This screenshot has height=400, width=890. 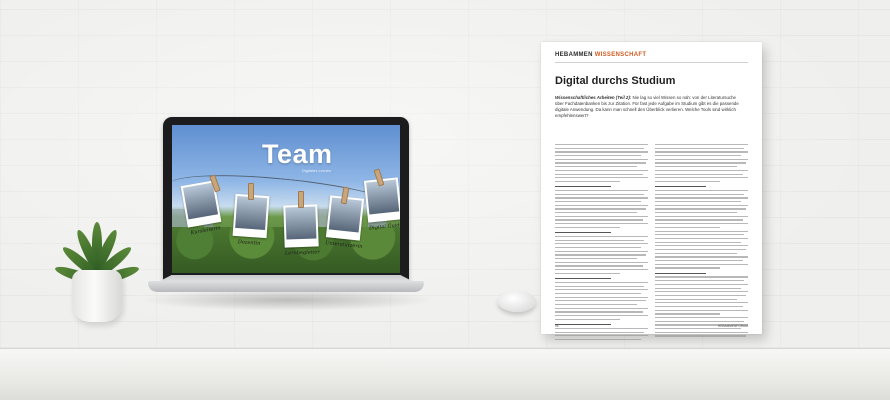 What do you see at coordinates (98, 267) in the screenshot?
I see `potted-plant` at bounding box center [98, 267].